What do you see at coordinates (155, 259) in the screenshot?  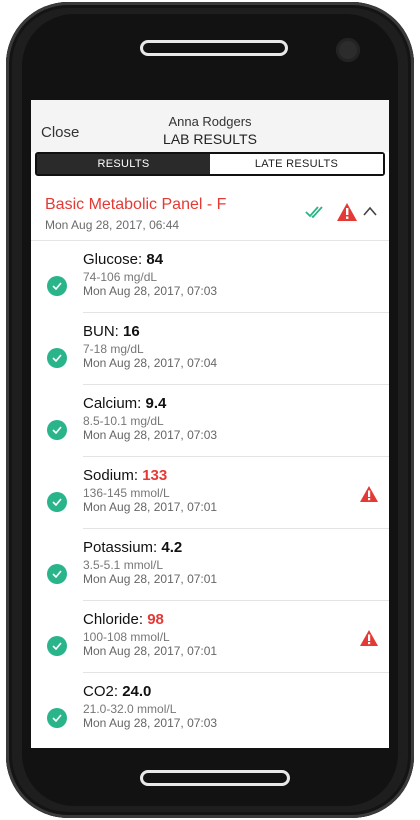 I see `result-value: 84` at bounding box center [155, 259].